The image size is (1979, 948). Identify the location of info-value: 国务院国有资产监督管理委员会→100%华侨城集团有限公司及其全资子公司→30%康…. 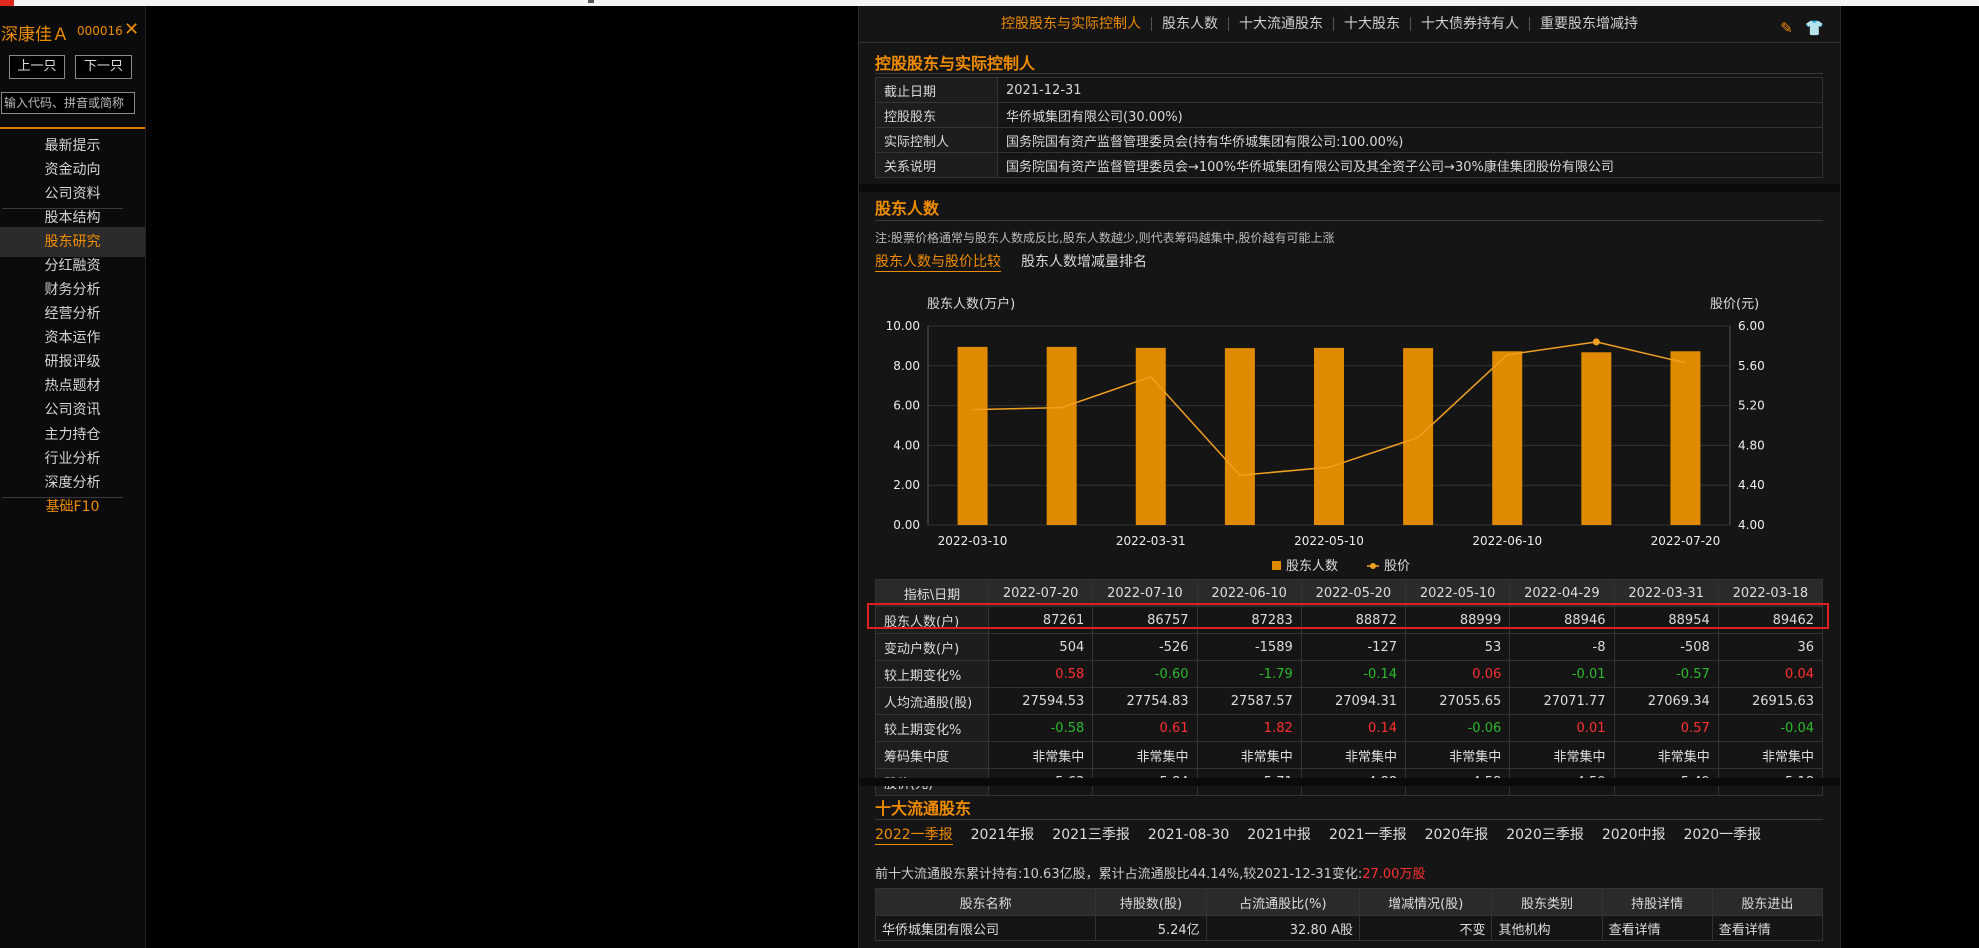
(1410, 165).